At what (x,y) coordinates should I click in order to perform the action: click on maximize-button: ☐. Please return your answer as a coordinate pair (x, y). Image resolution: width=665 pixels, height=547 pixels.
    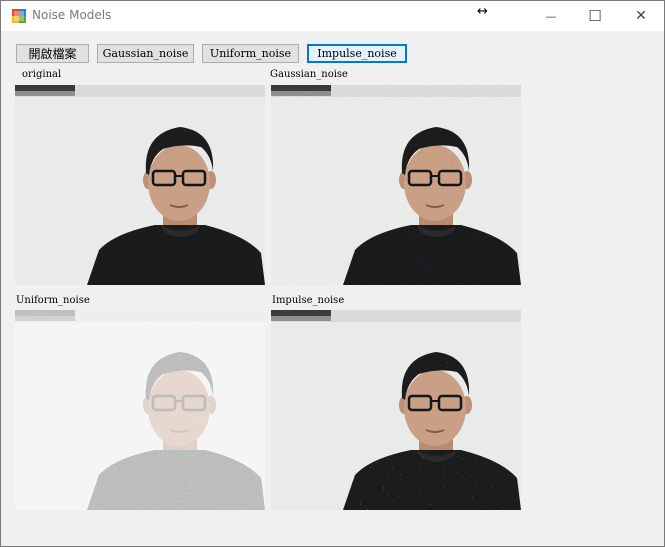
    Looking at the image, I should click on (595, 16).